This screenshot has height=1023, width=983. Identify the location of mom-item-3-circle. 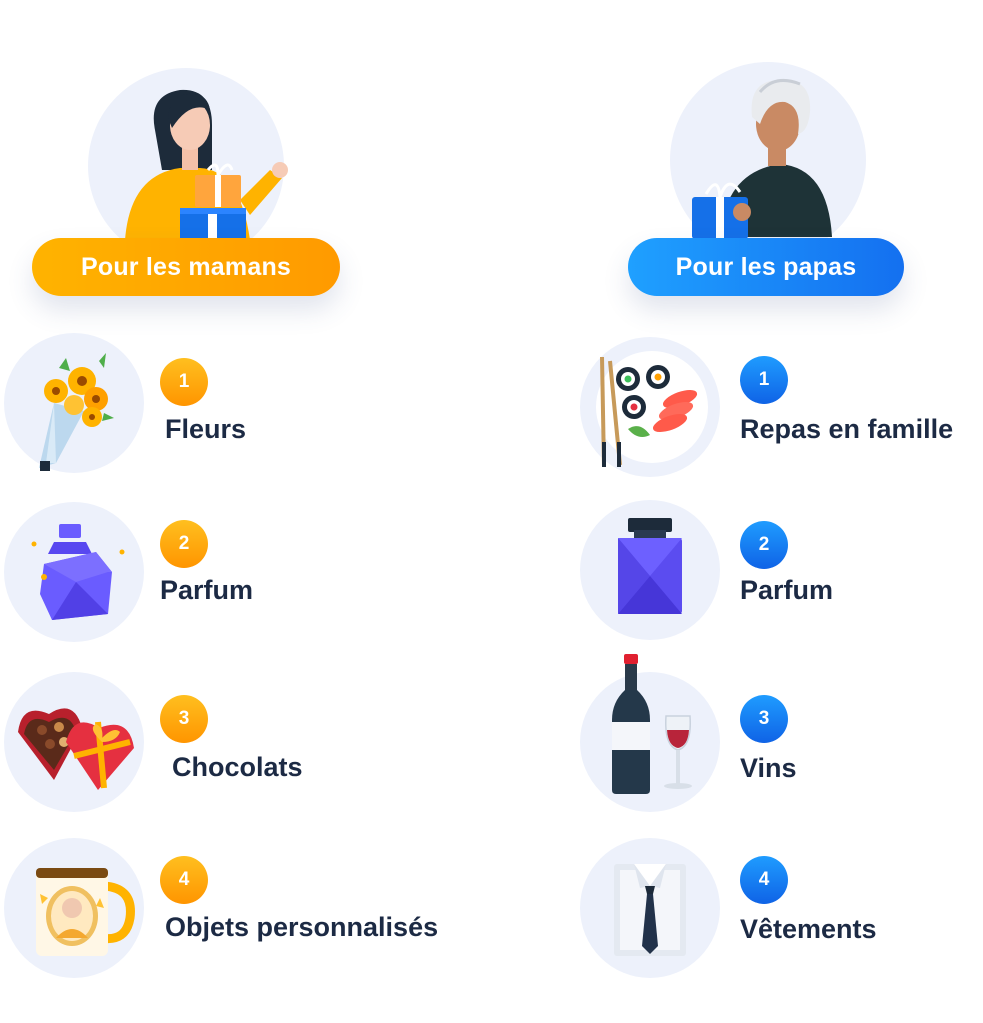
(74, 742).